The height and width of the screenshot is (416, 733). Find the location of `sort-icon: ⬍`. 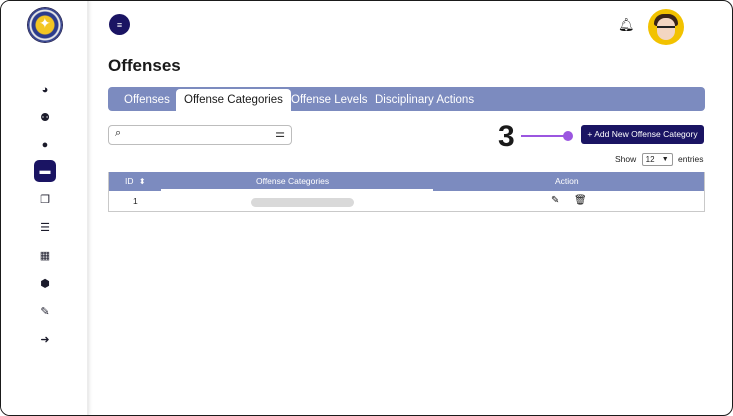

sort-icon: ⬍ is located at coordinates (142, 181).